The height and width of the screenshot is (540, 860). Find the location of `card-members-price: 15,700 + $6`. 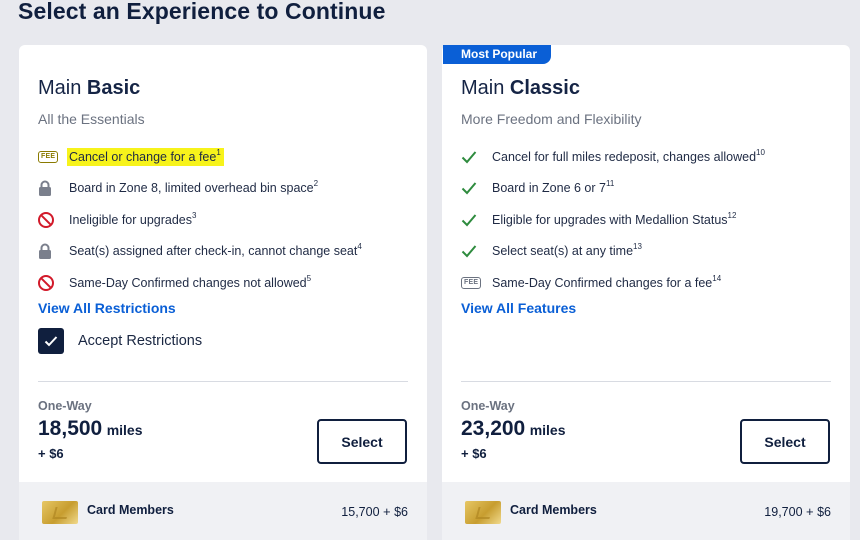

card-members-price: 15,700 + $6 is located at coordinates (374, 511).